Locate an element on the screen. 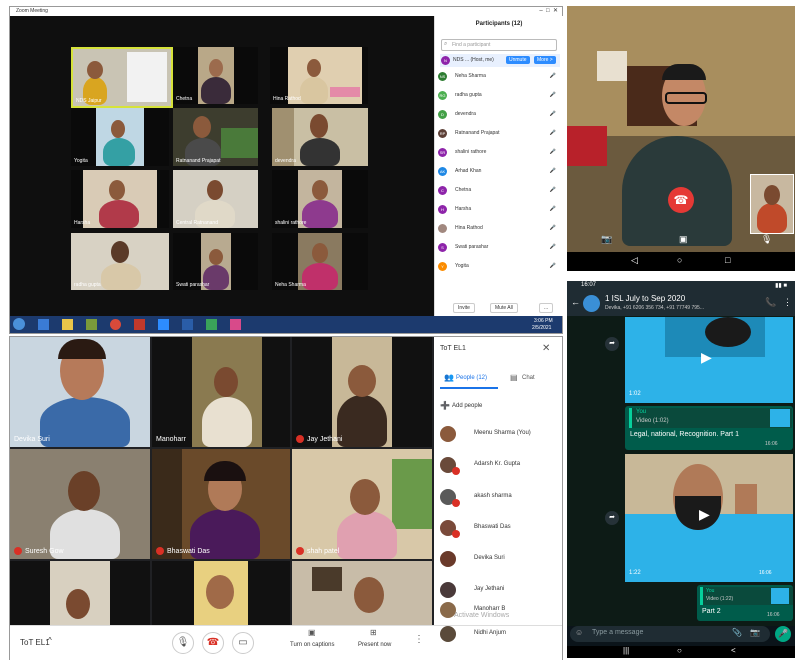 This screenshot has width=797, height=660. participant-row: H Harsha 🎤 is located at coordinates (498, 210).